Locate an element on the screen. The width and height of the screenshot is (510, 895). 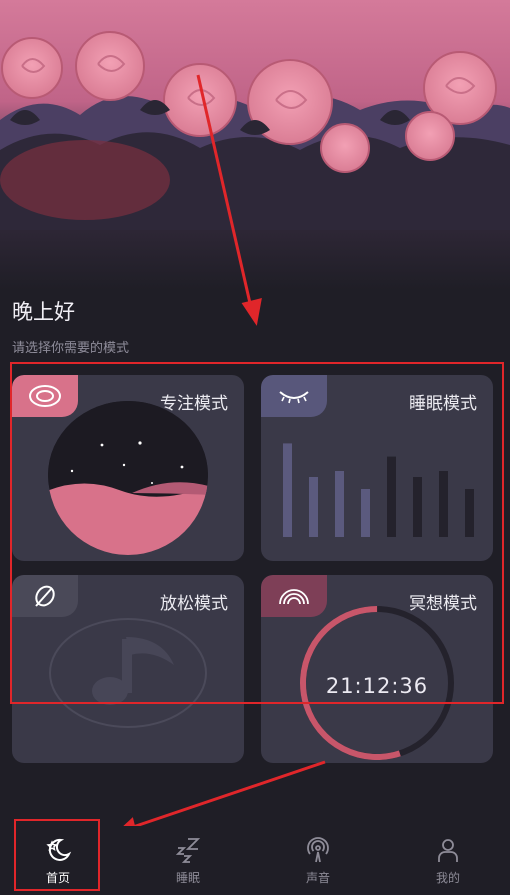
broadcast-icon is located at coordinates (318, 850).